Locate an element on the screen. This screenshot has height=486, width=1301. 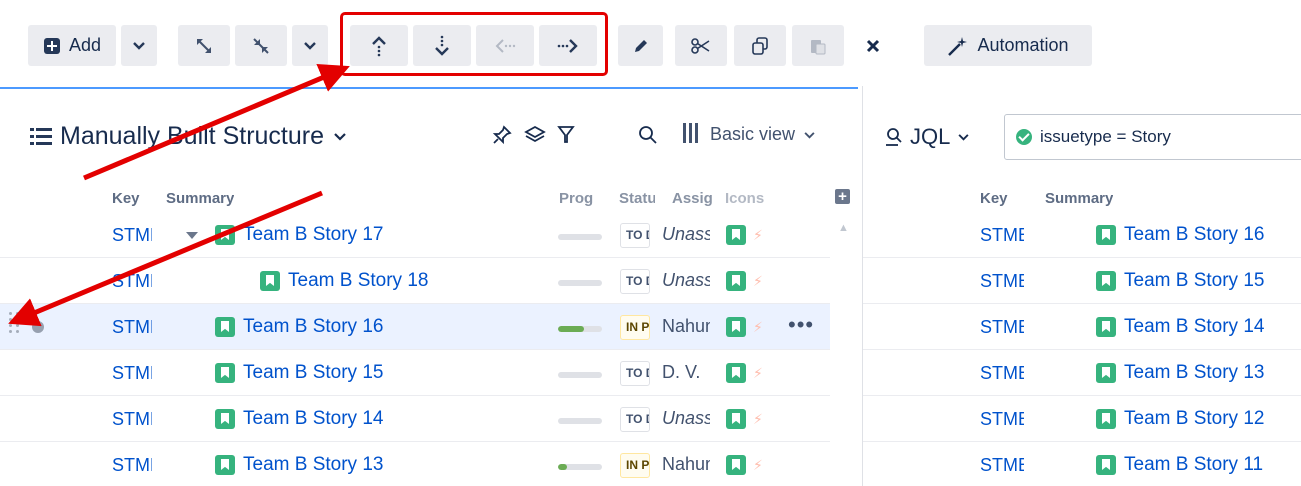
drag-handle-icon is located at coordinates (14, 322).